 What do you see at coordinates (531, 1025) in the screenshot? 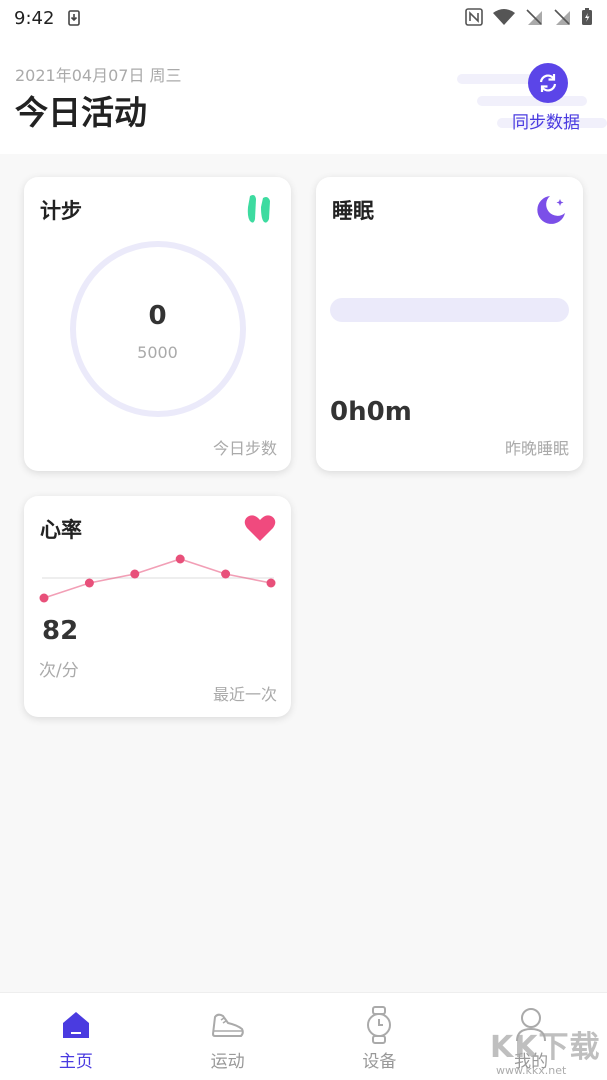
I see `person-icon` at bounding box center [531, 1025].